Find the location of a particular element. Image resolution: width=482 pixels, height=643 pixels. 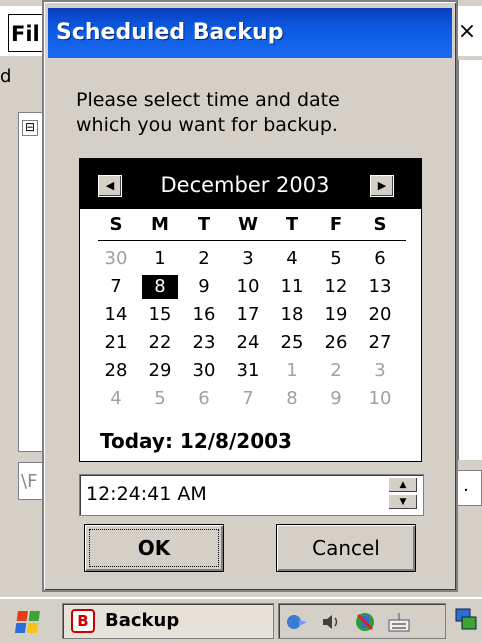

calendar-day: 17 is located at coordinates (248, 315).